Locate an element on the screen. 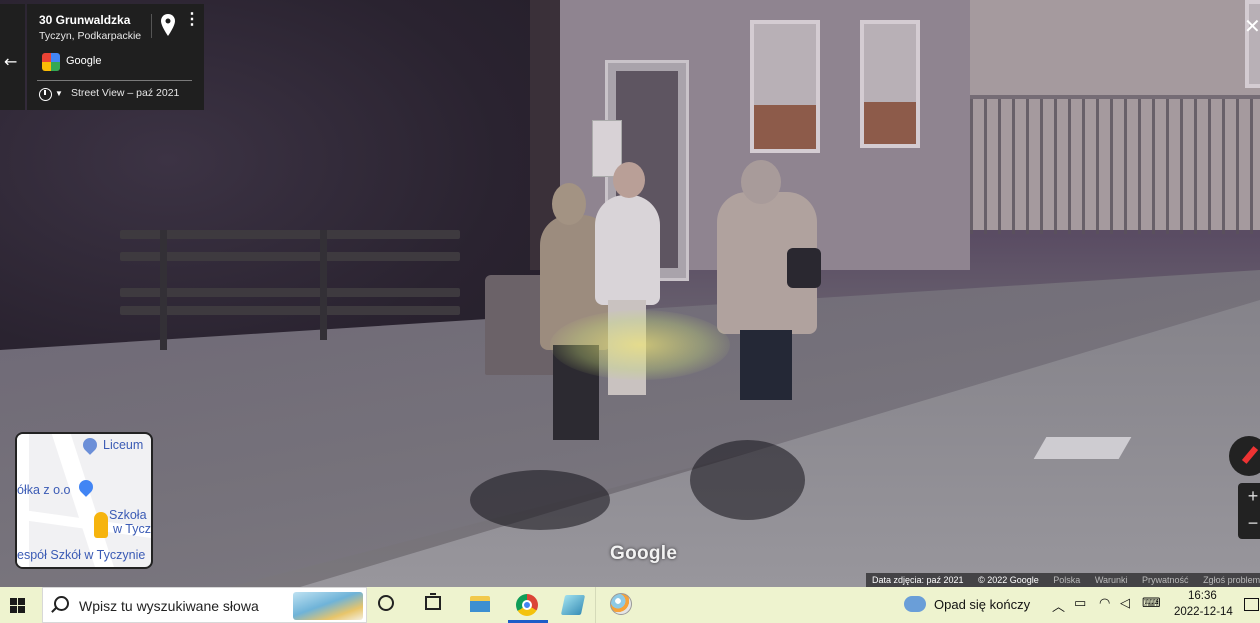 The image size is (1260, 623). back-button: ← is located at coordinates (12, 57).